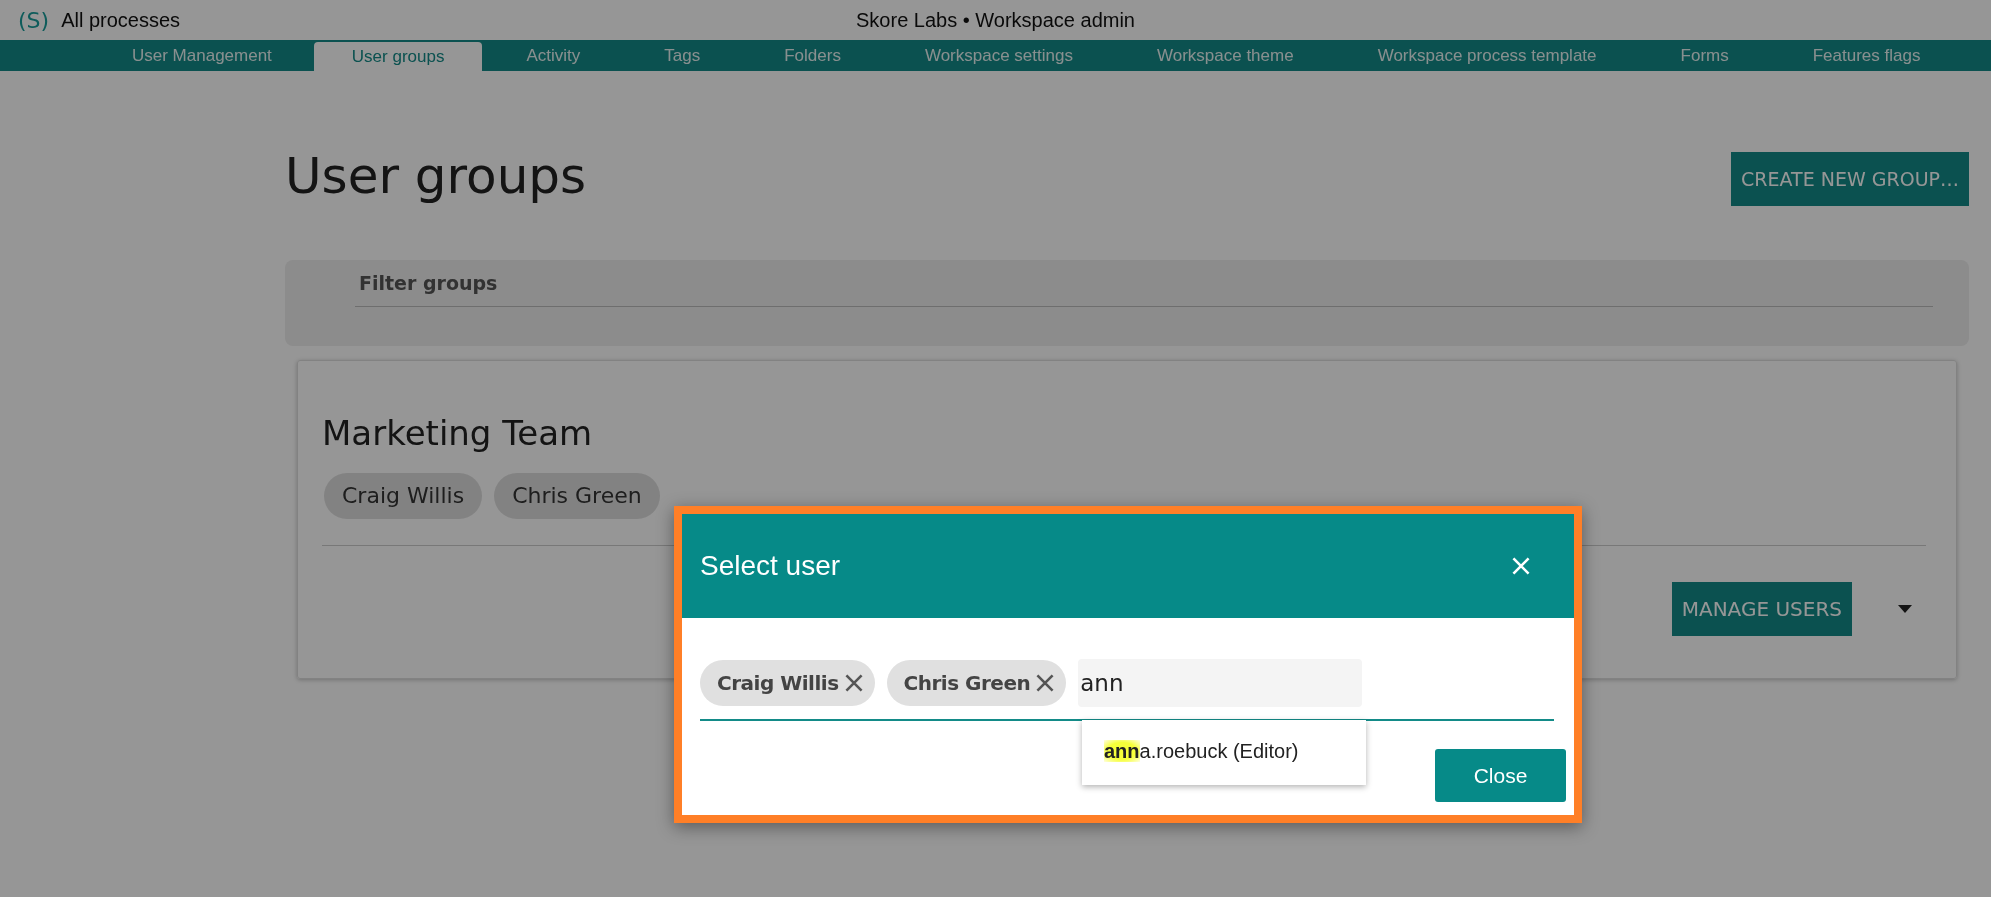  I want to click on nav-tab: Tags, so click(682, 55).